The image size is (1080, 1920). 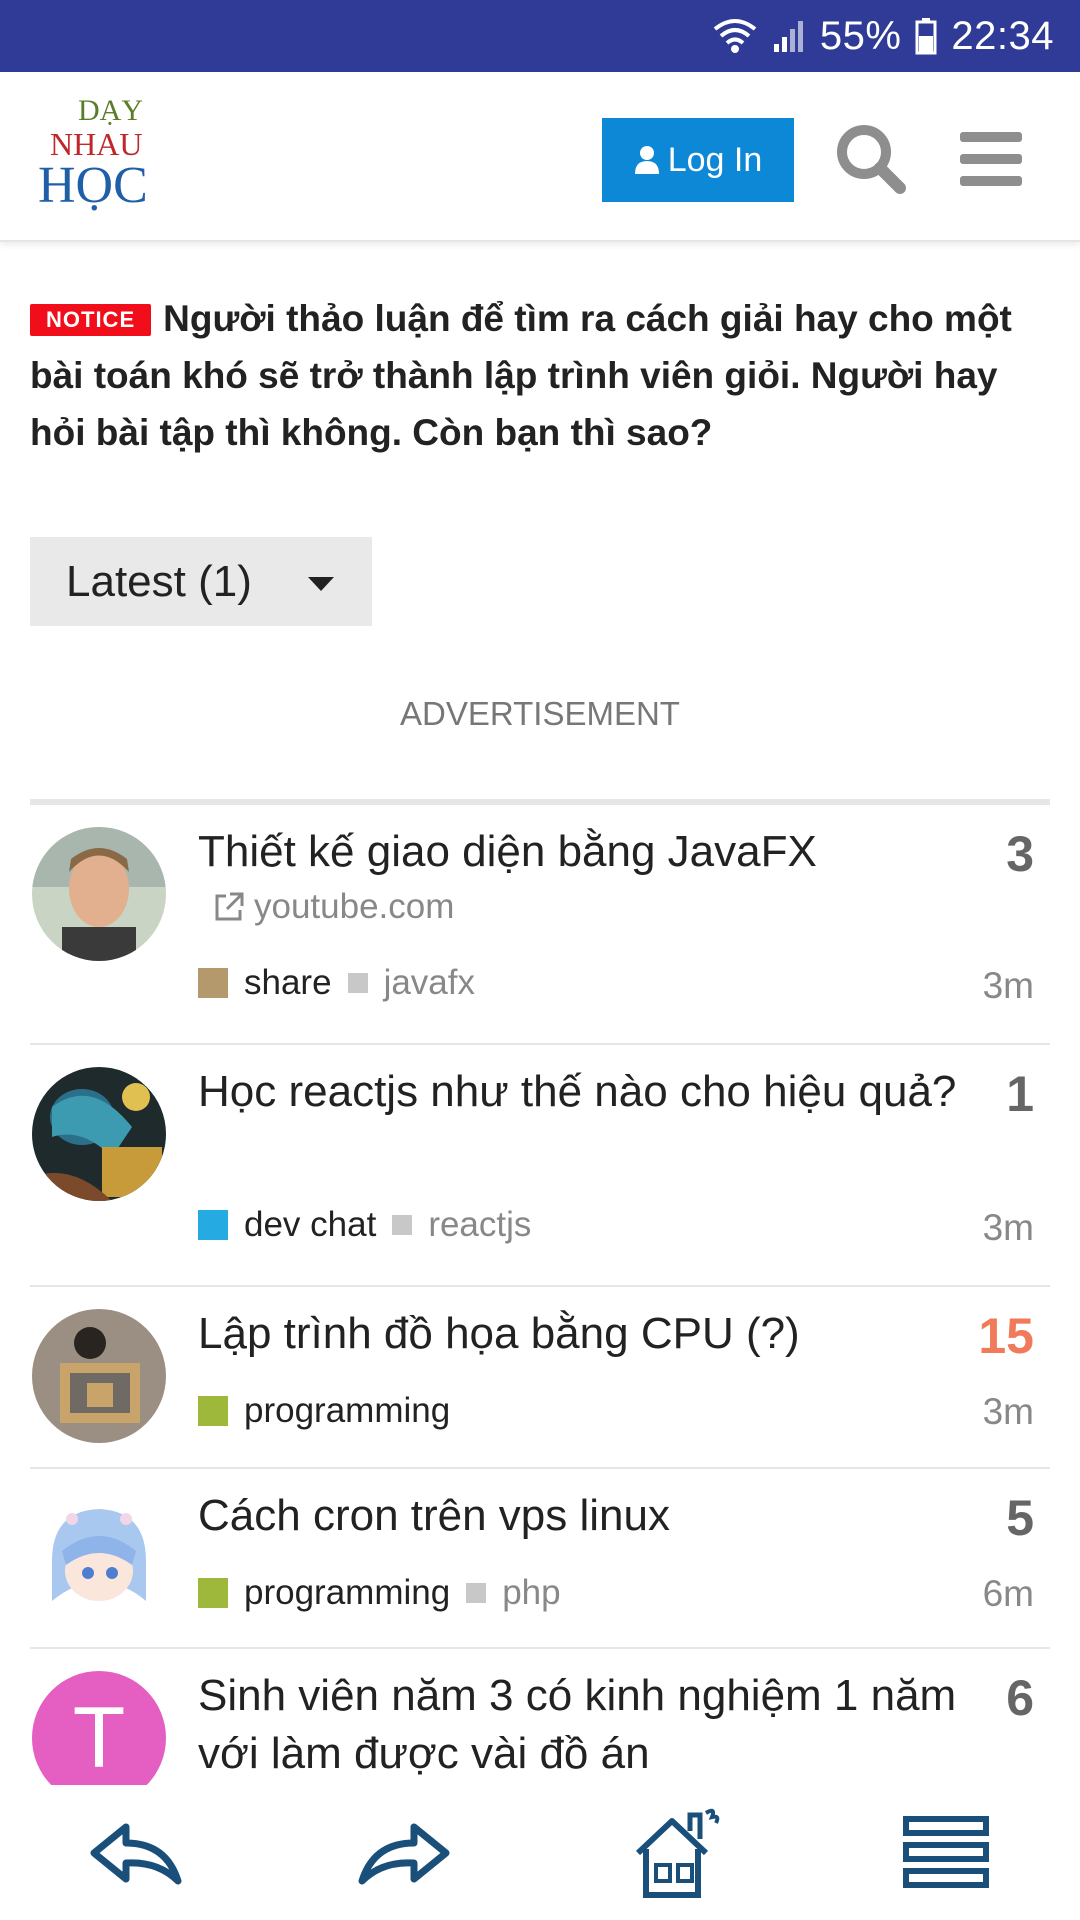 I want to click on login-label: Log In, so click(x=715, y=159).